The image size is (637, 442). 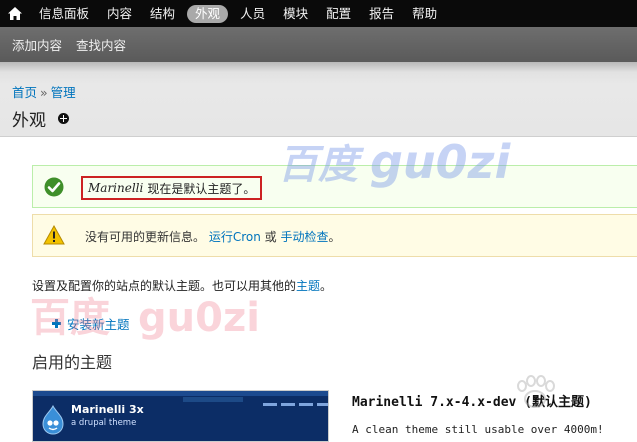 What do you see at coordinates (180, 416) in the screenshot?
I see `theme-screenshot: Marinelli 3x a drupal theme` at bounding box center [180, 416].